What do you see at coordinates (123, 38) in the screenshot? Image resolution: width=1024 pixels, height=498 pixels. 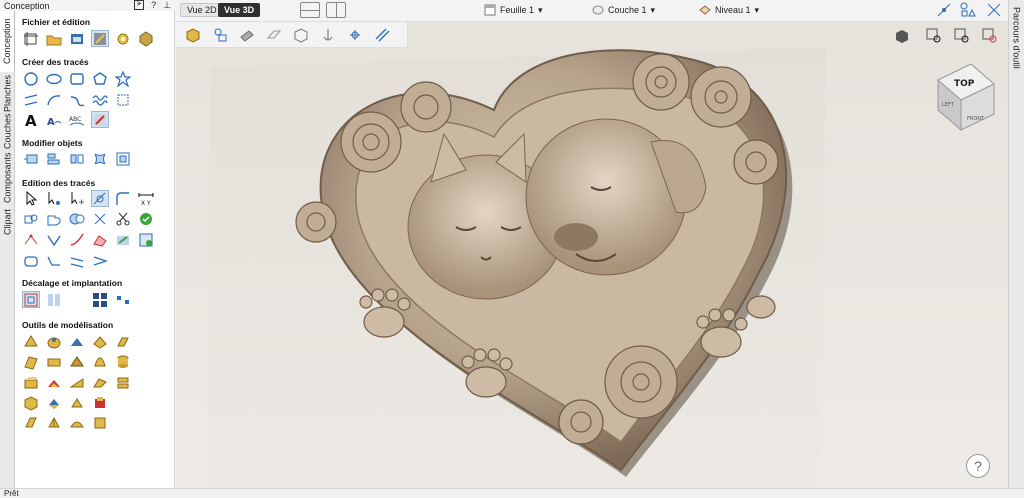 I see `settings-gear-icon` at bounding box center [123, 38].